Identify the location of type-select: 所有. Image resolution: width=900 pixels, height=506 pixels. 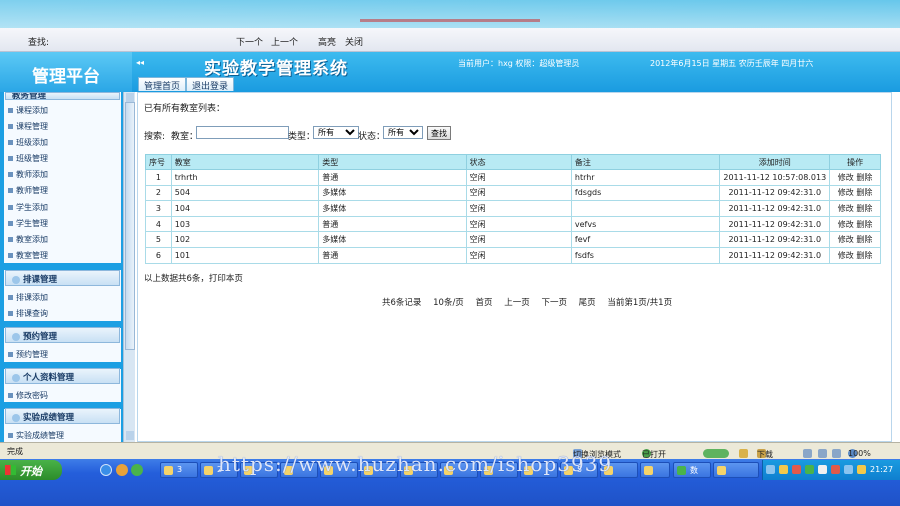
(336, 132).